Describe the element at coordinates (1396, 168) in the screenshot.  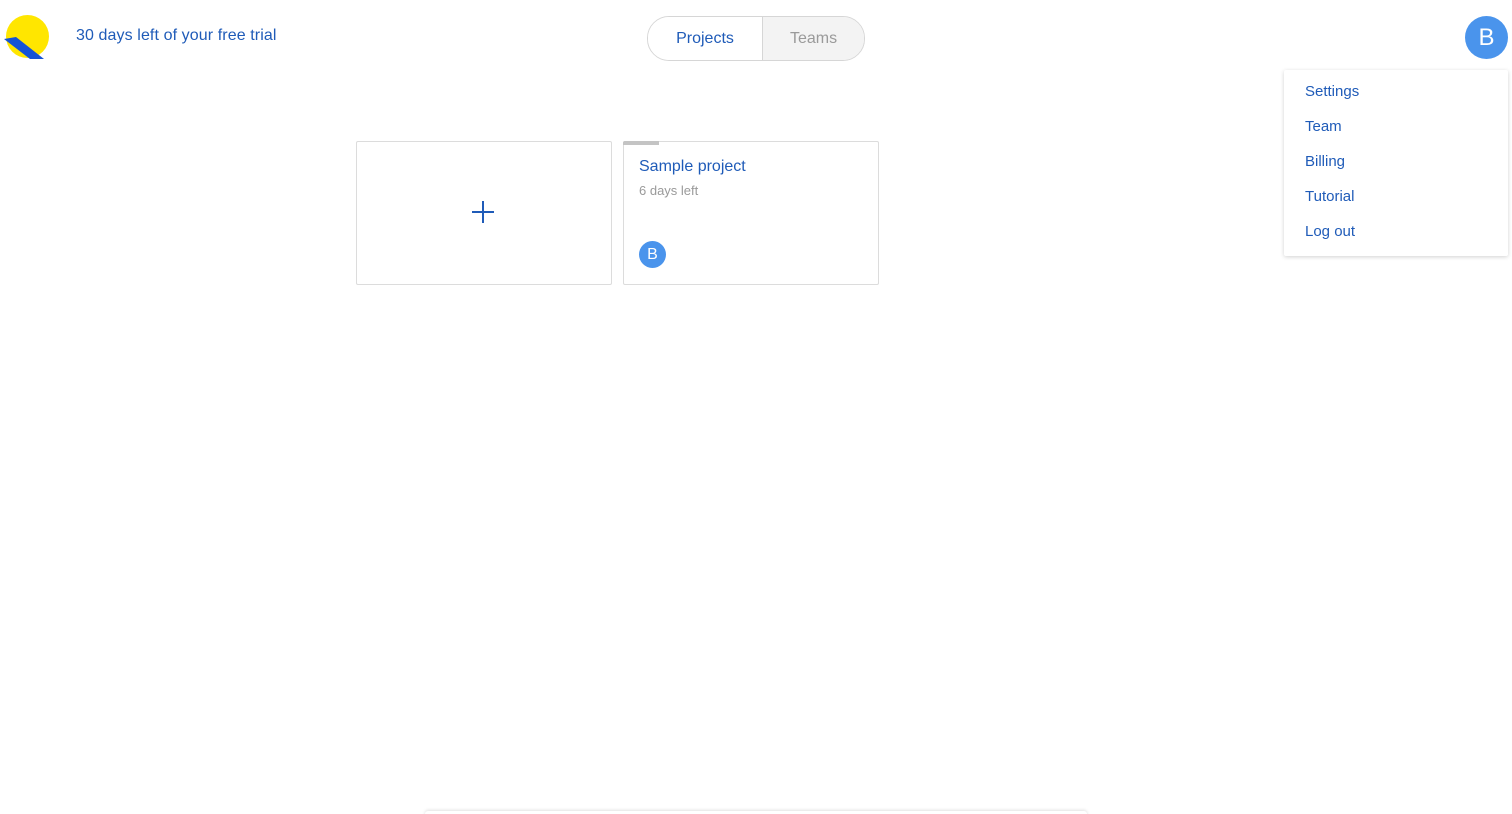
I see `menu-item-billing: Billing` at that location.